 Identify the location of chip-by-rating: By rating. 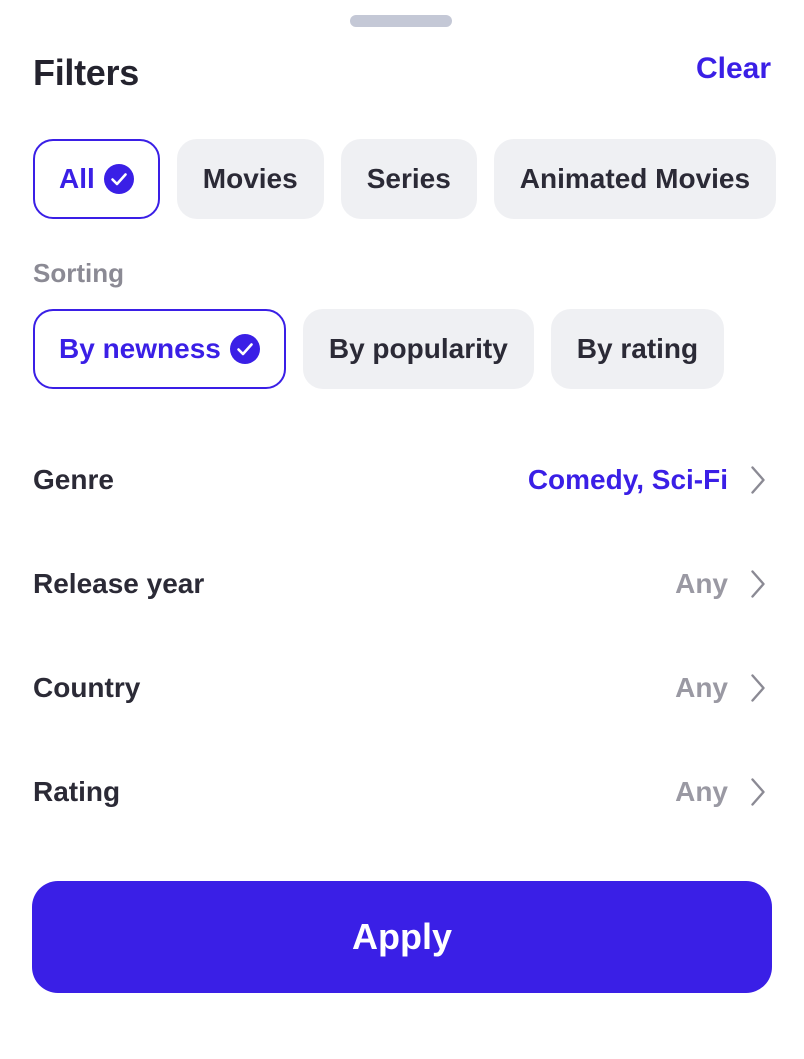
(637, 349).